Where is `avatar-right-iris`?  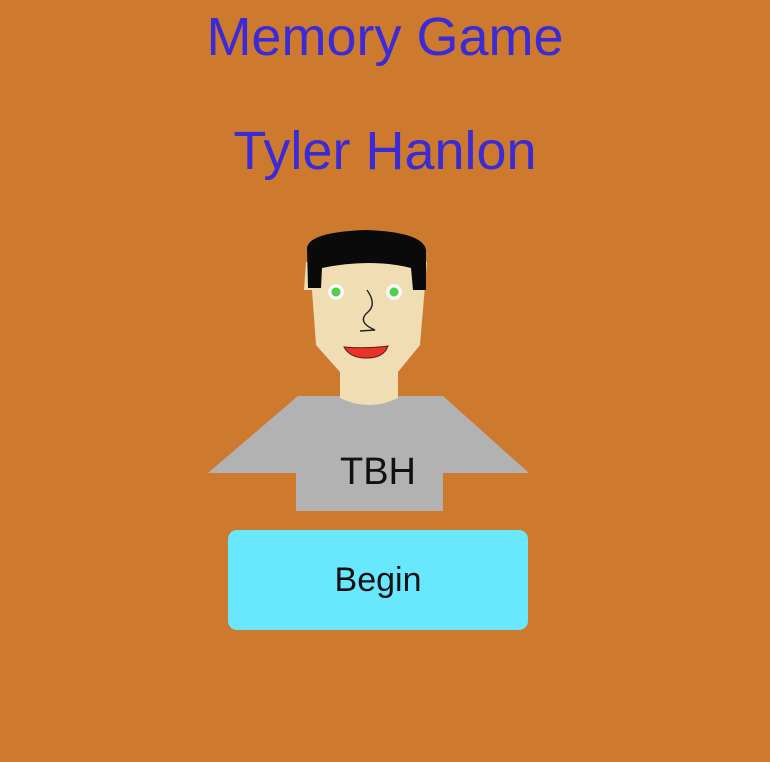 avatar-right-iris is located at coordinates (394, 292).